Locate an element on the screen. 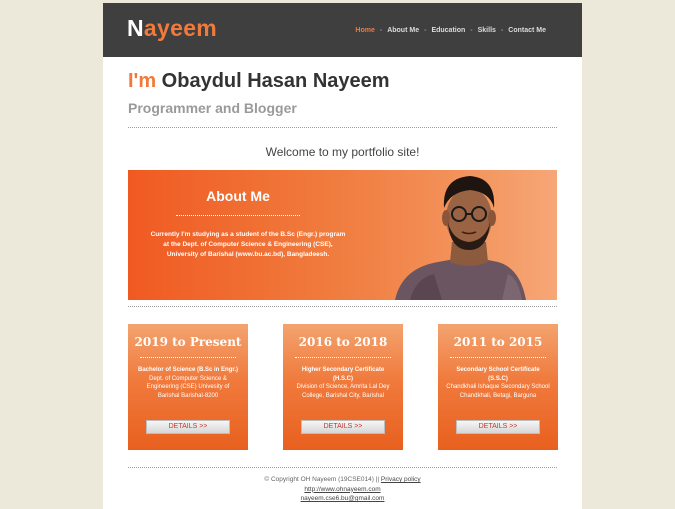  card-degree: Secondary School Certificate (S.S.C) is located at coordinates (498, 374).